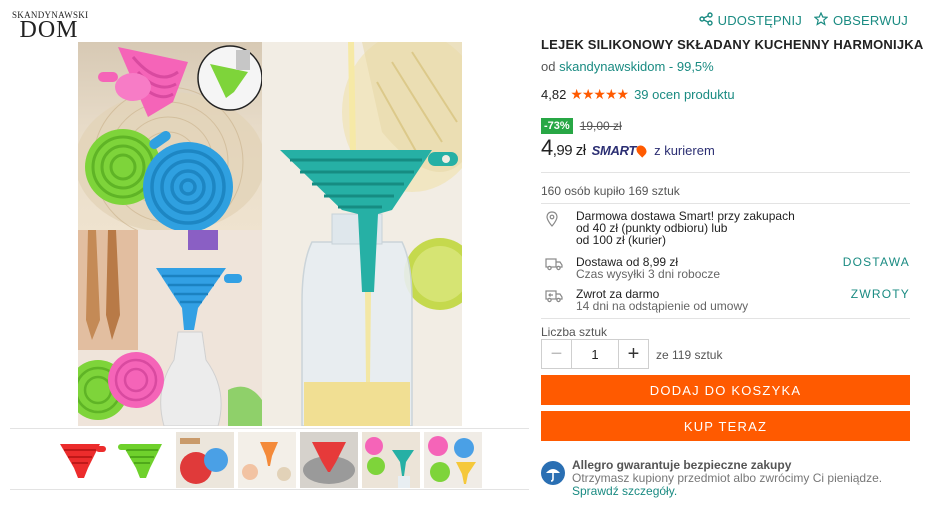  Describe the element at coordinates (662, 306) in the screenshot. I see `return-terms: 14 dni na odstąpienie od umowy` at that location.